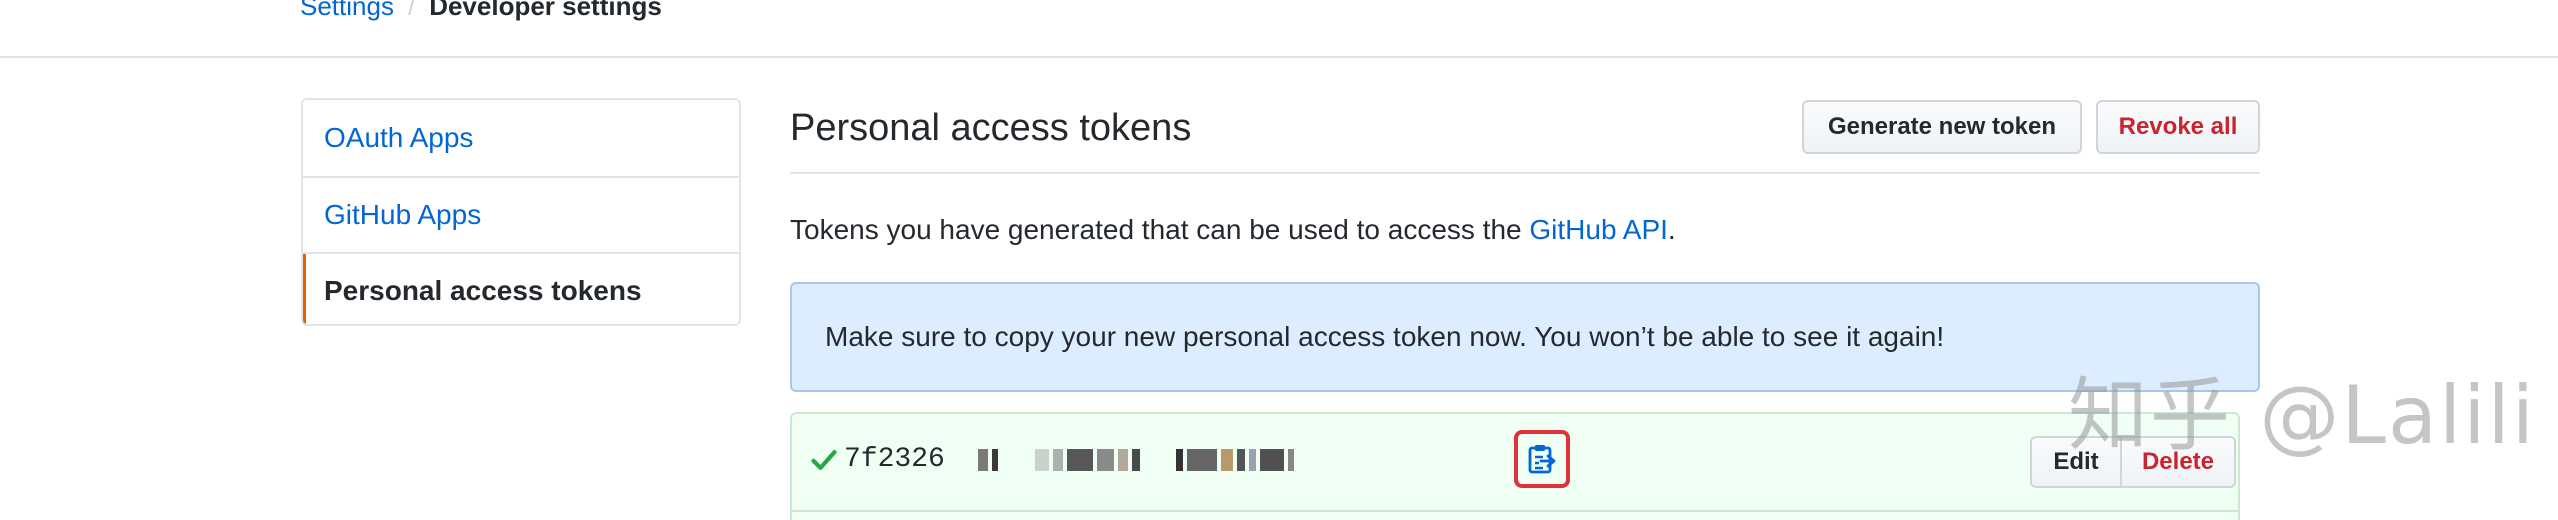 The height and width of the screenshot is (520, 2558). I want to click on clippy-icon, so click(1542, 459).